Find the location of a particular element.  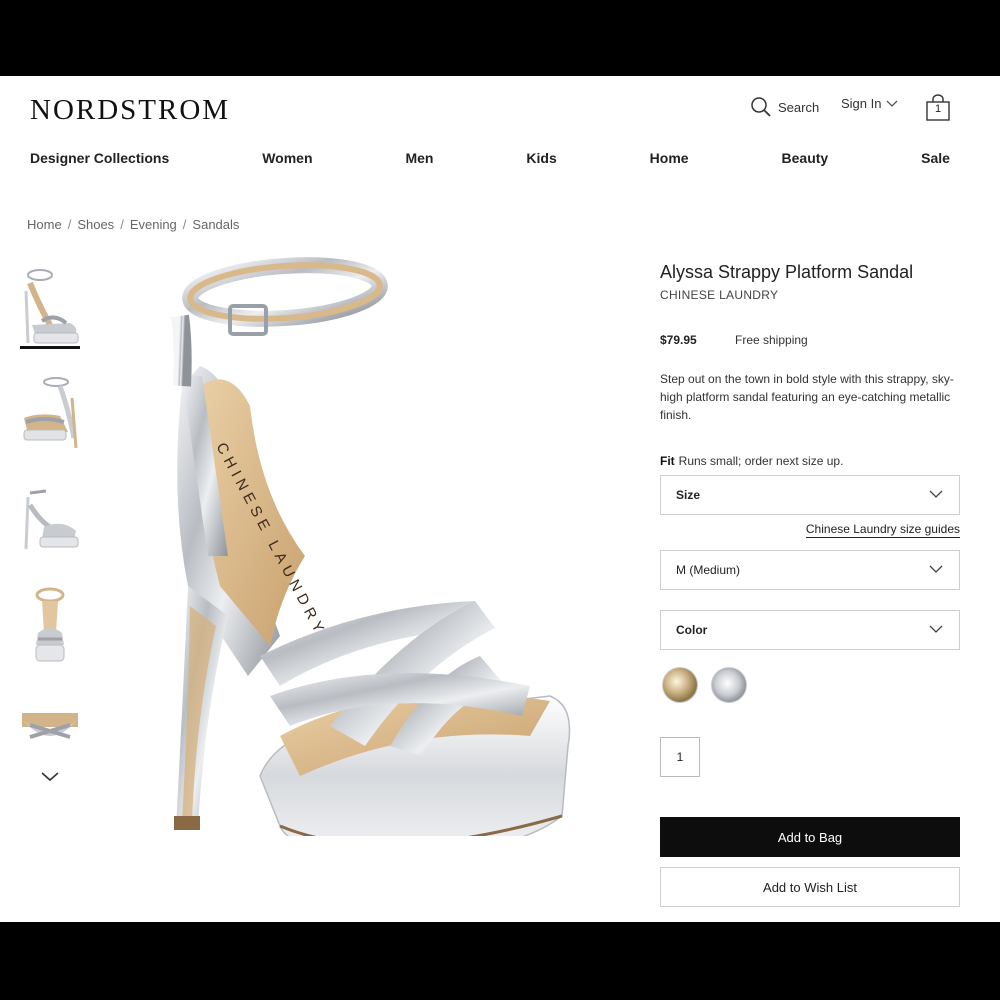

add-to-wish-list-button: Add to Wish List is located at coordinates (810, 887).